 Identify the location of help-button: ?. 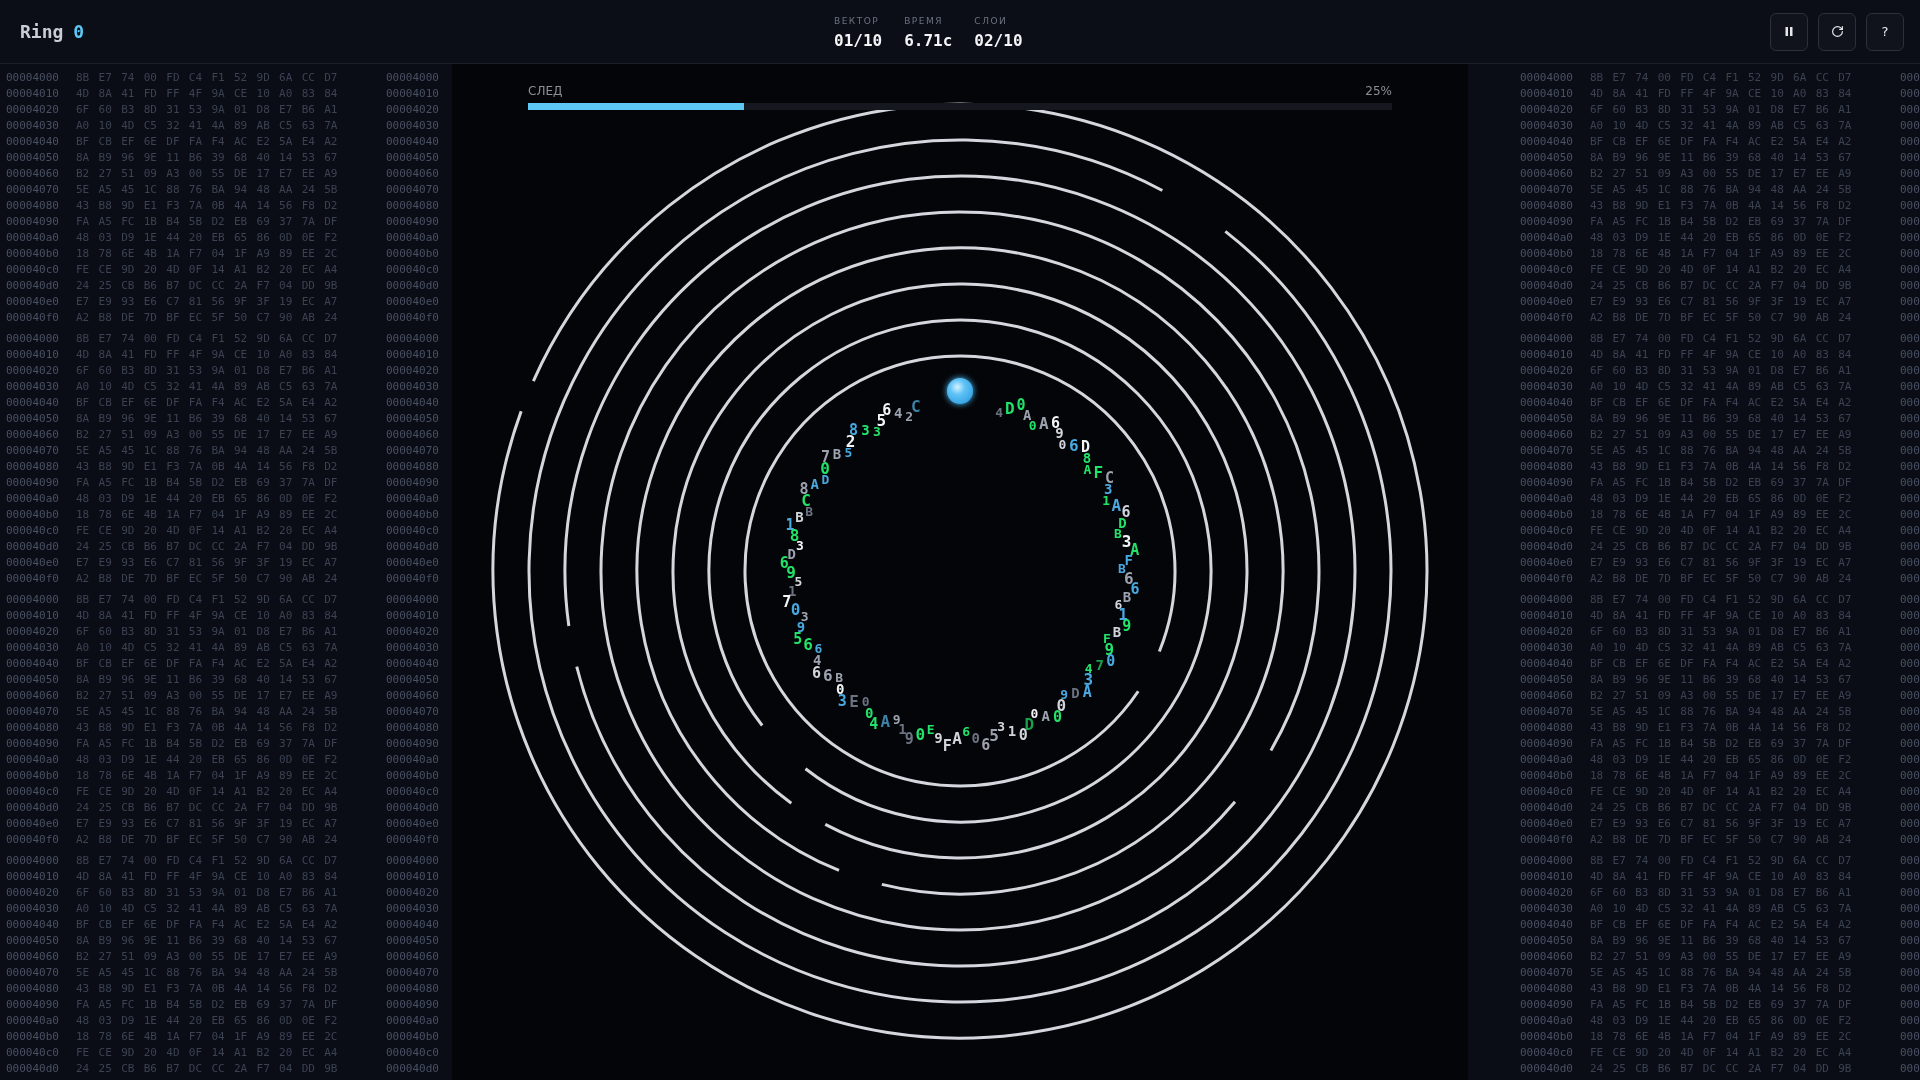
(1885, 31).